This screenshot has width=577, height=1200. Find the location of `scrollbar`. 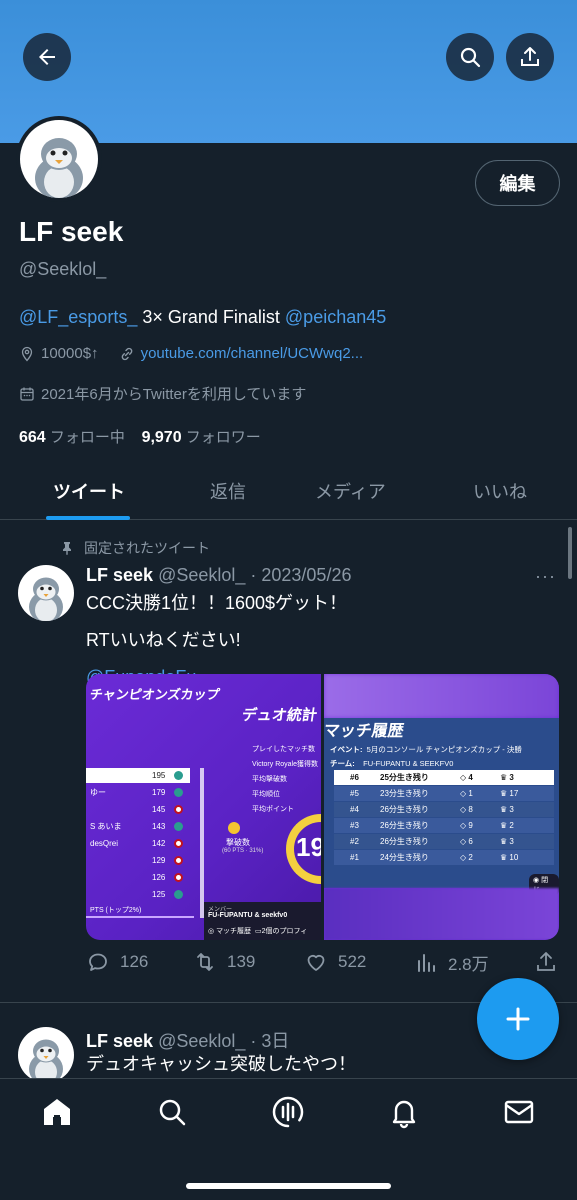

scrollbar is located at coordinates (570, 553).